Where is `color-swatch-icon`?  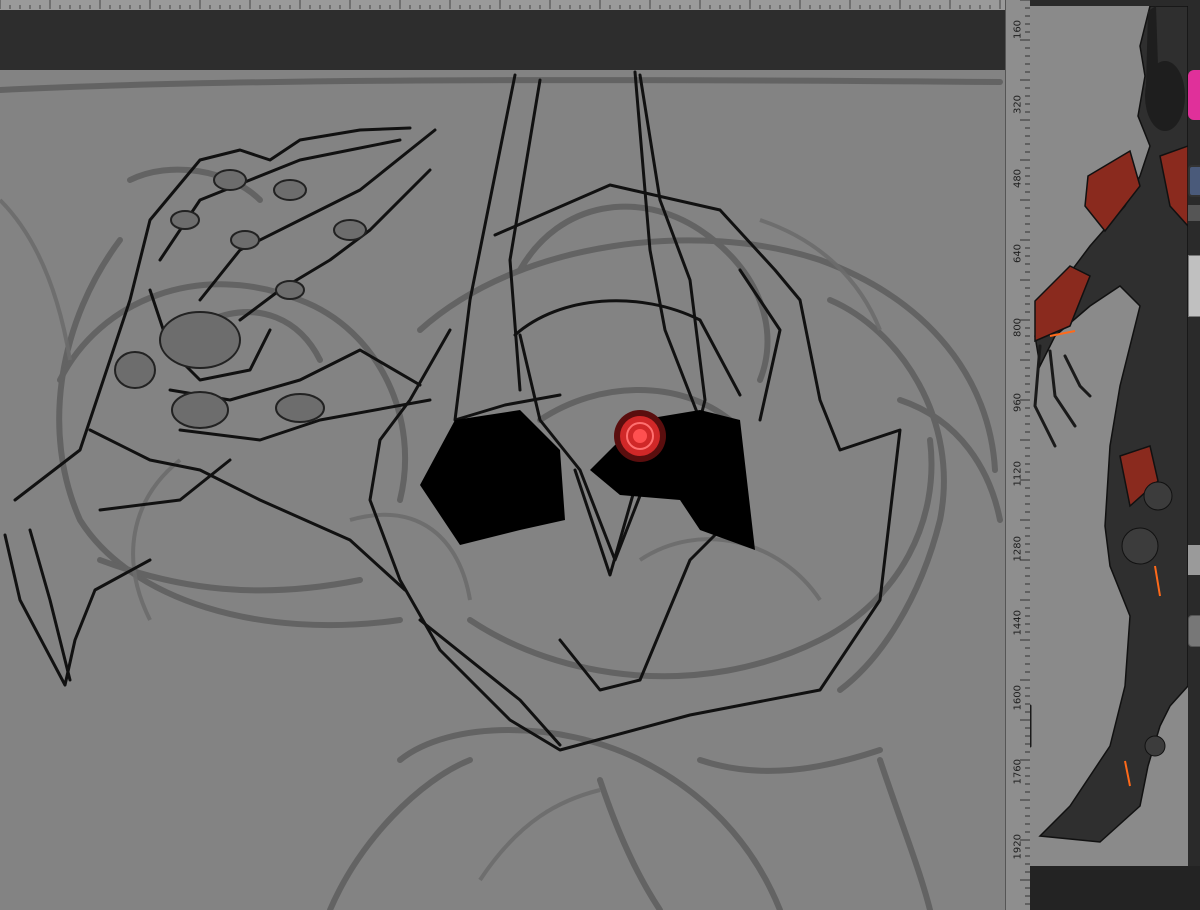
color-swatch-icon is located at coordinates (1194, 95).